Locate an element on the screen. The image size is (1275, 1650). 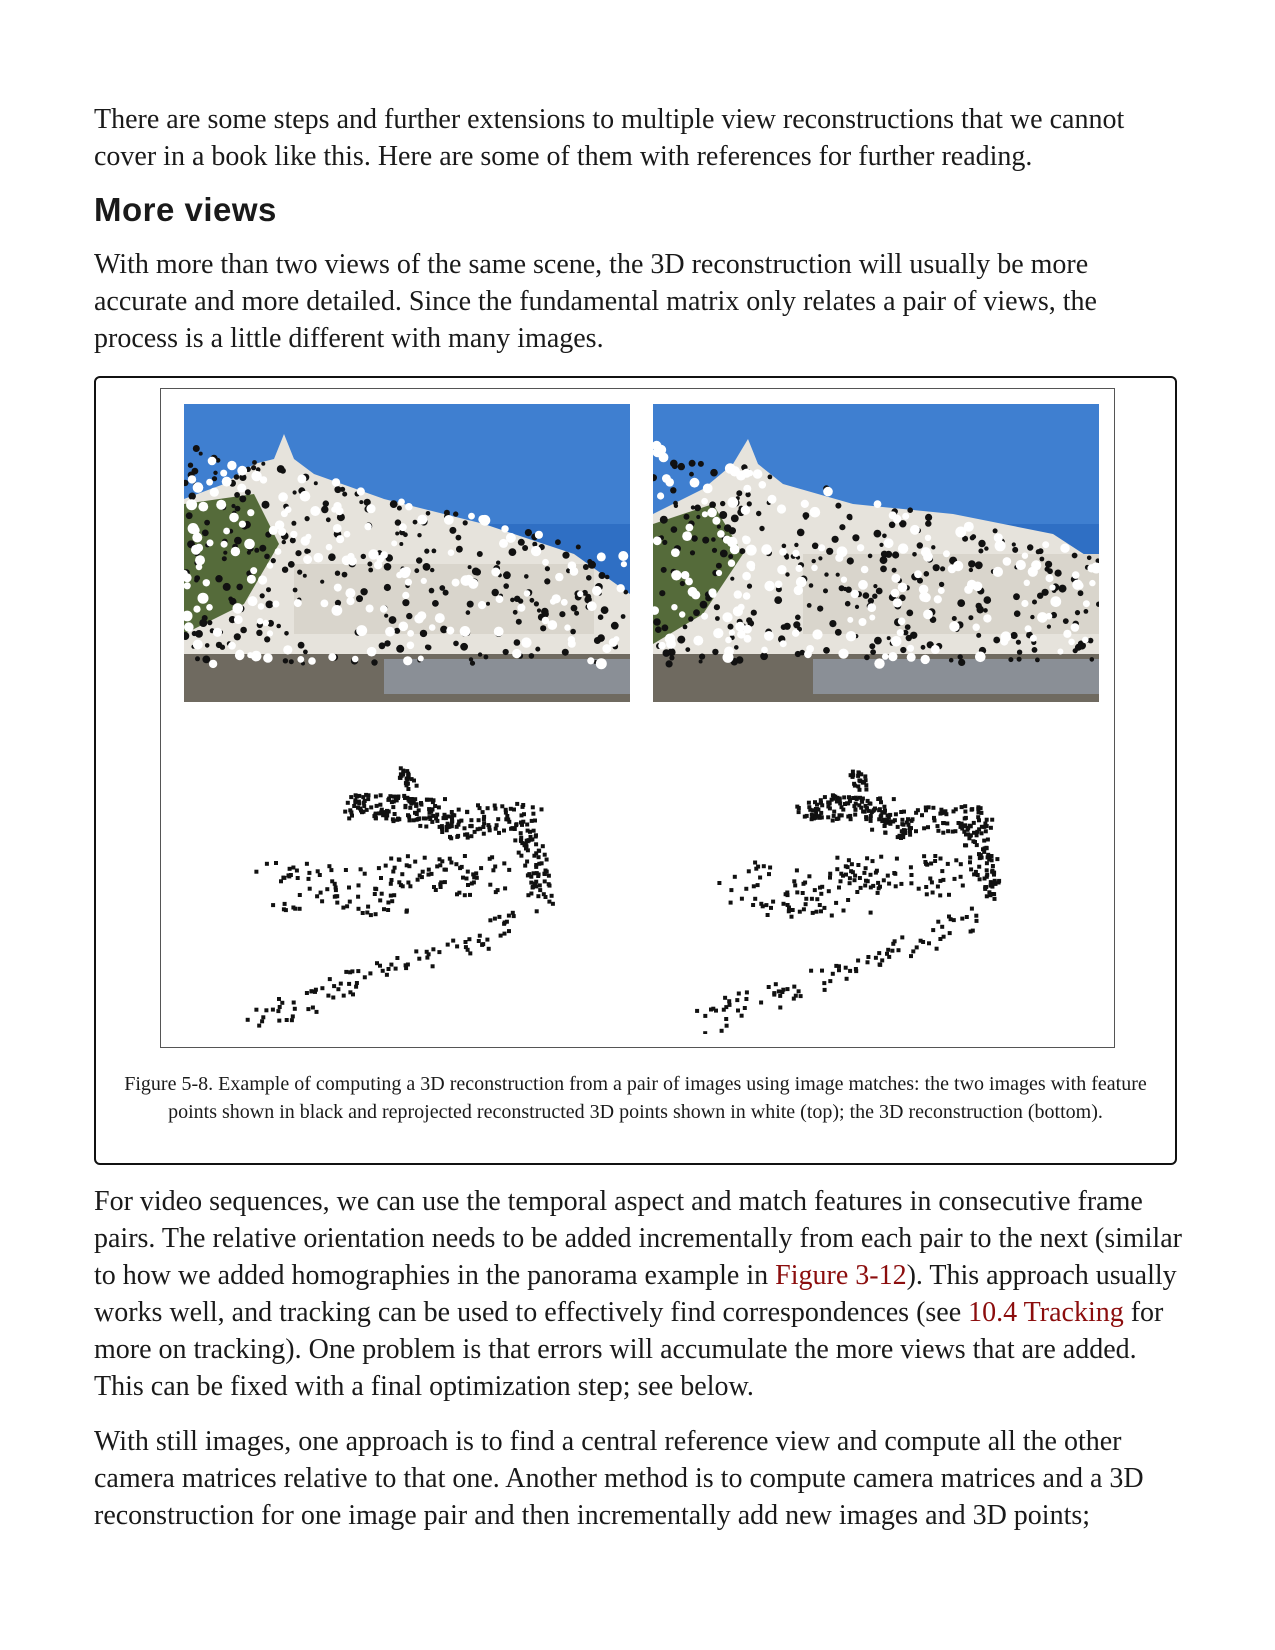
point-cloud-right is located at coordinates (848, 901).